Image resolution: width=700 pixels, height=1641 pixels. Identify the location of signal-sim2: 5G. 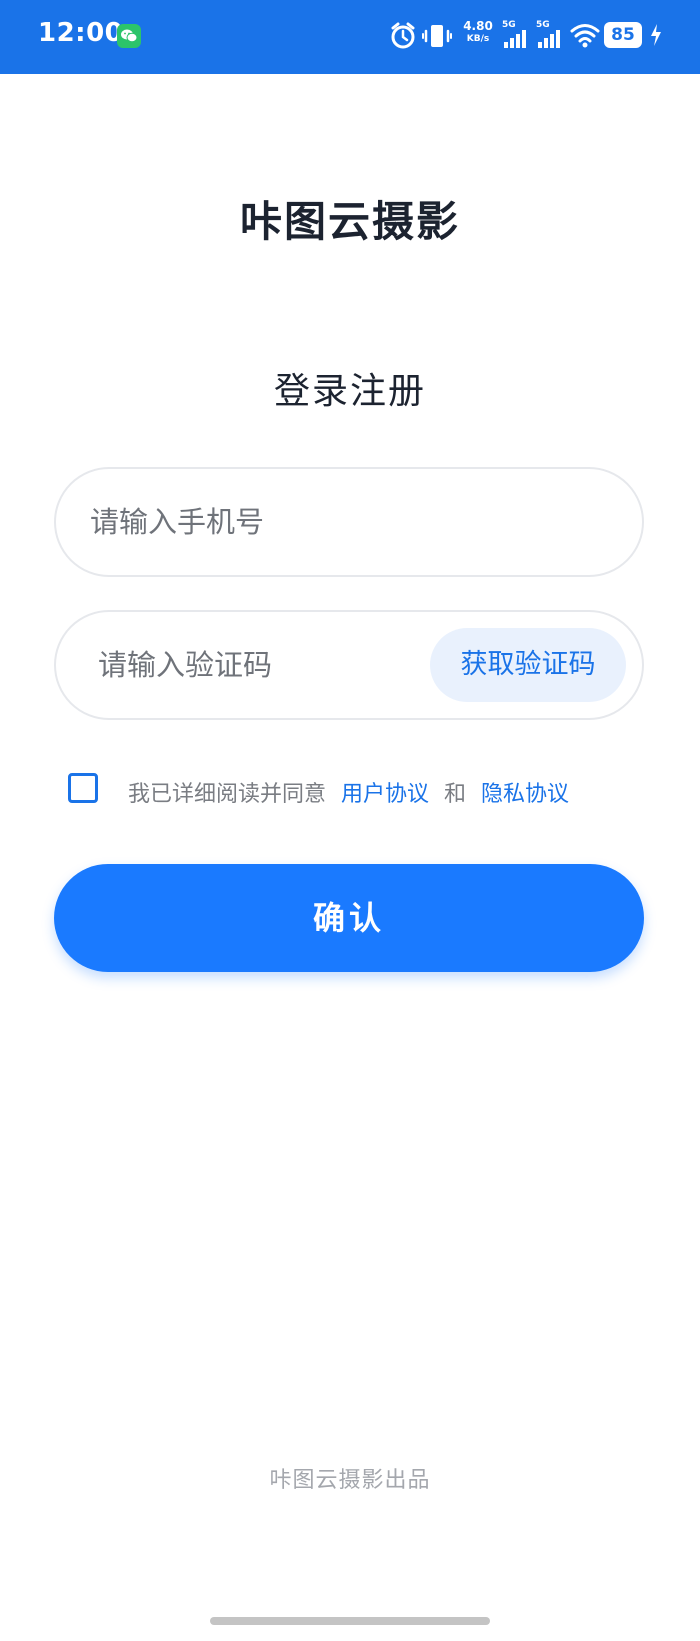
(550, 35).